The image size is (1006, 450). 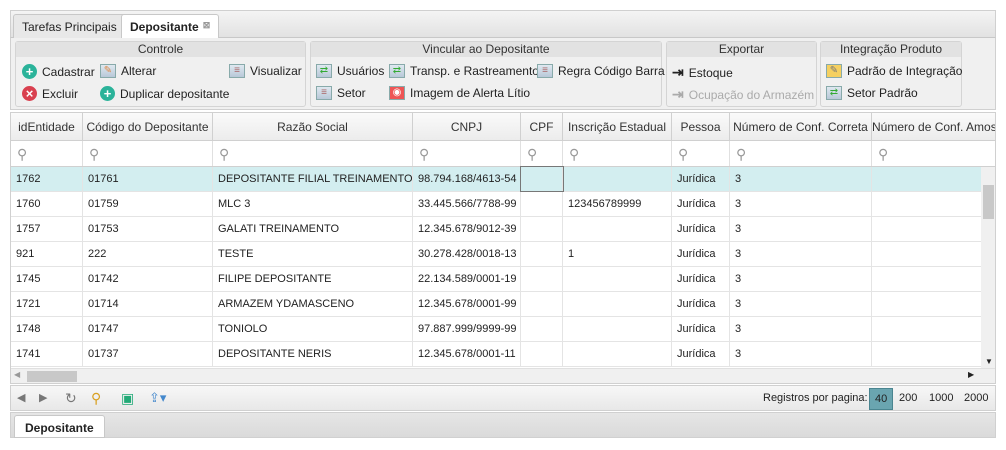 What do you see at coordinates (47, 279) in the screenshot?
I see `table-cell: 1745` at bounding box center [47, 279].